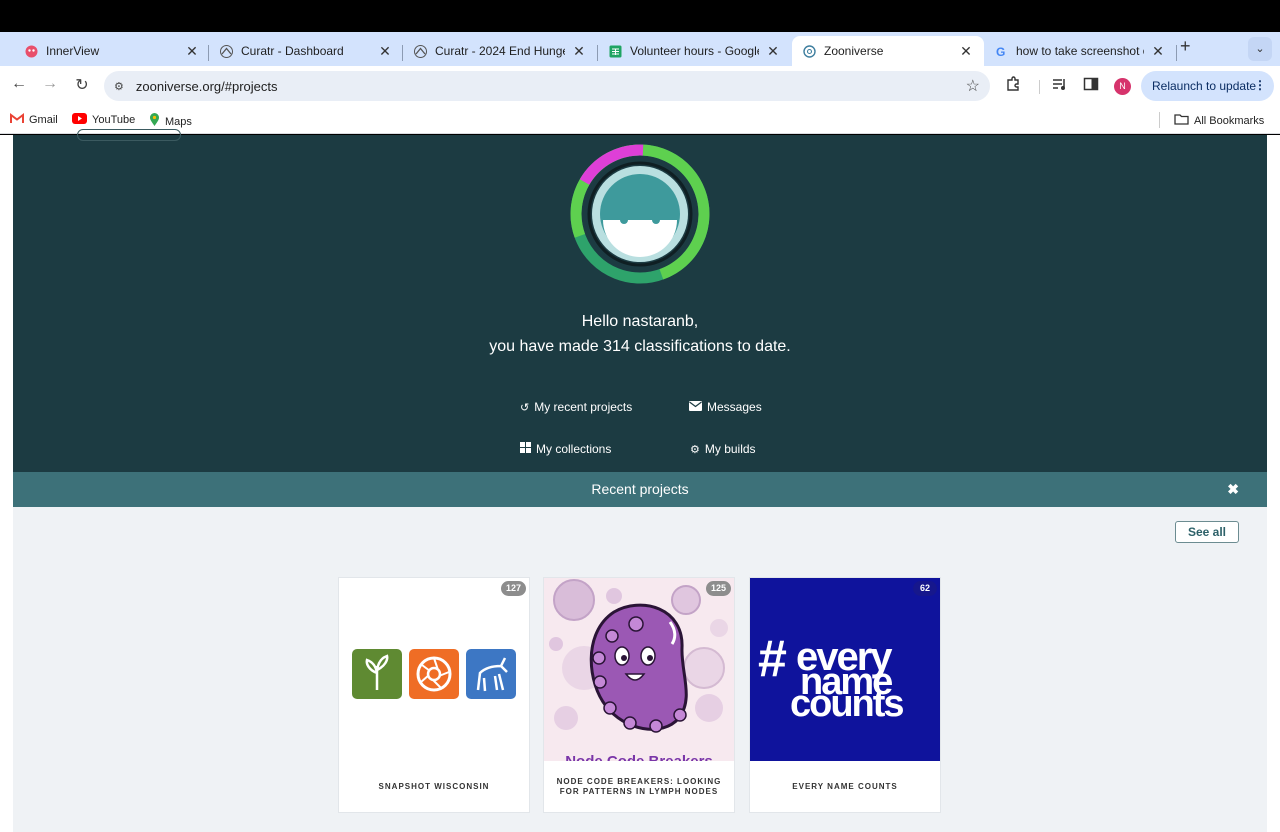 This screenshot has width=1280, height=832. What do you see at coordinates (292, 51) in the screenshot?
I see `tab-title: Curatr - Dashboard` at bounding box center [292, 51].